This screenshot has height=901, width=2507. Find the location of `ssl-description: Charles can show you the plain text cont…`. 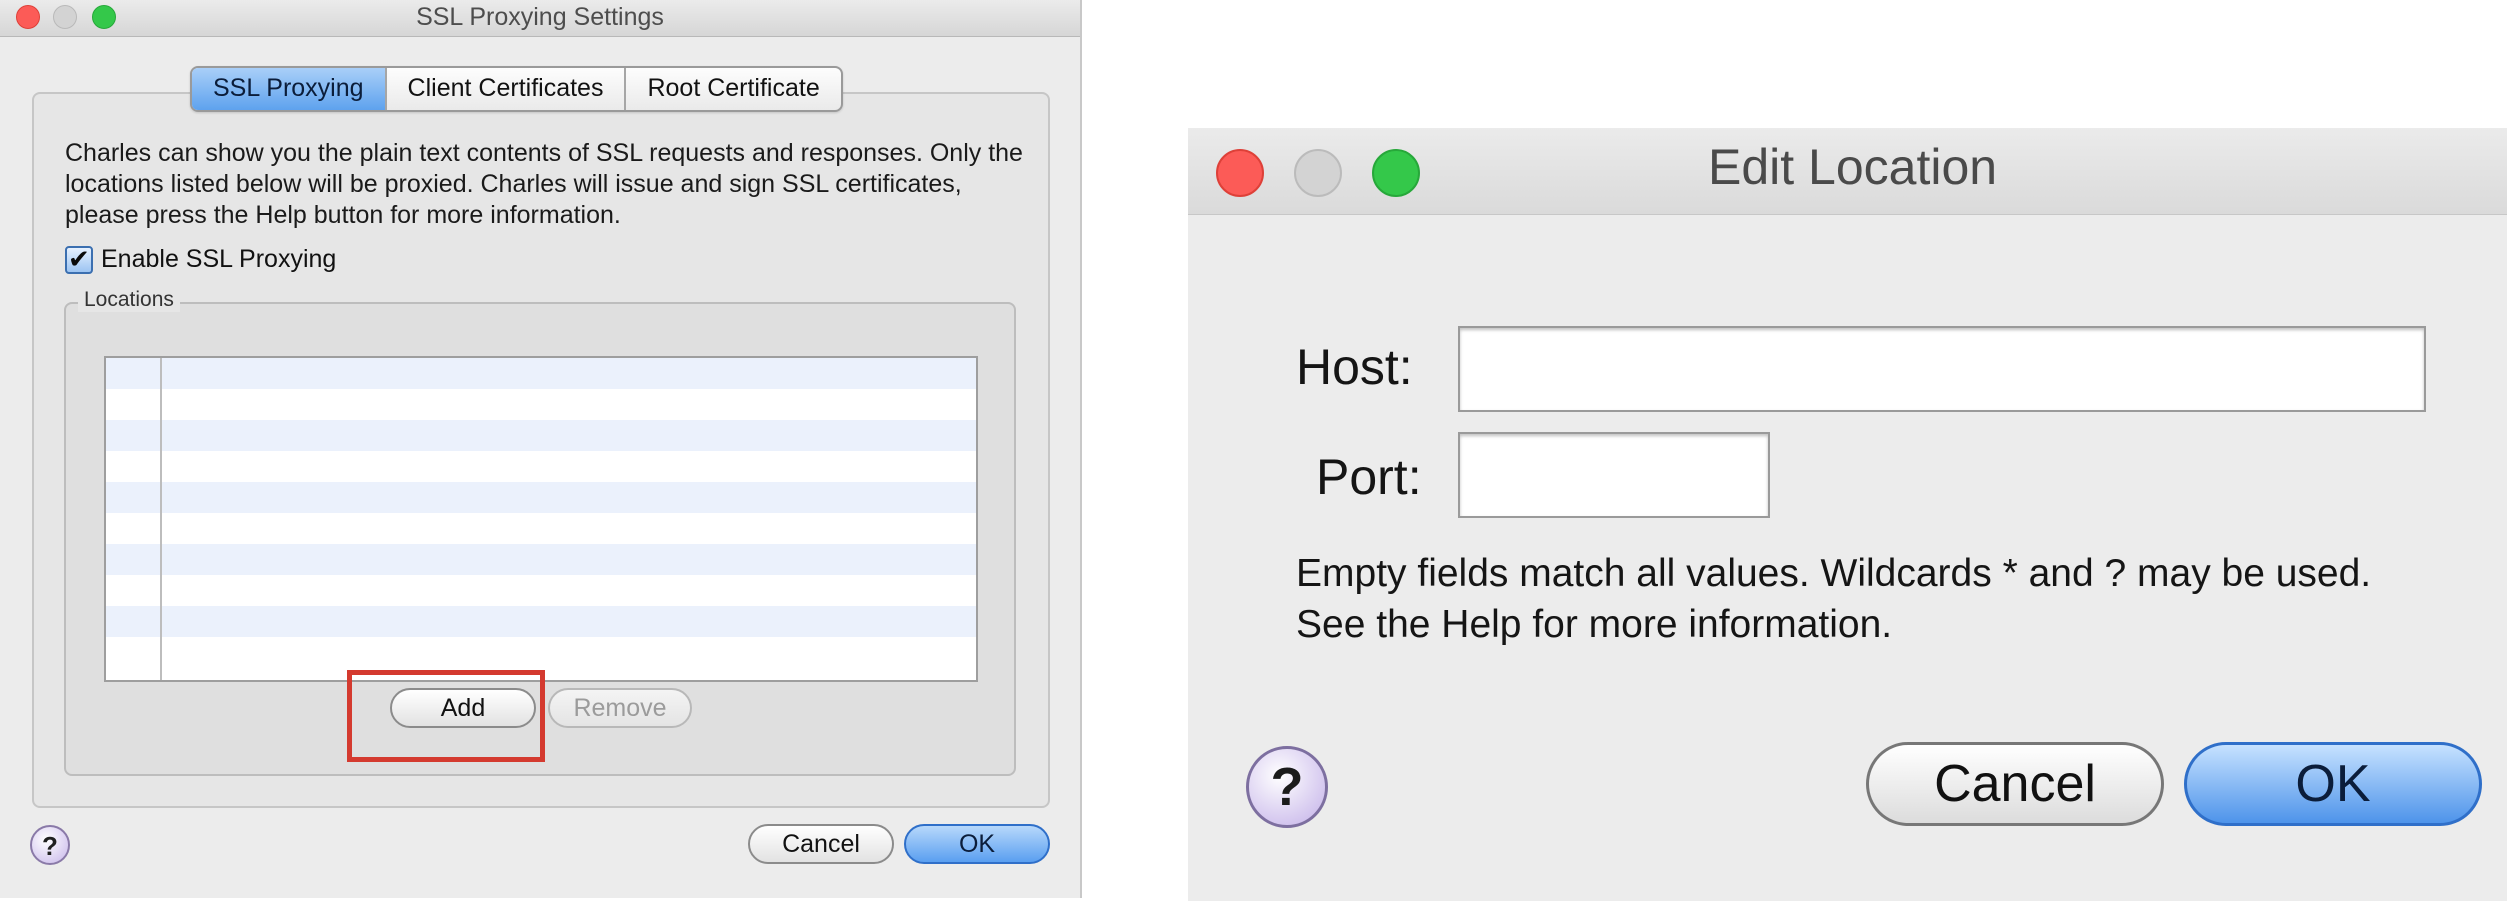

ssl-description: Charles can show you the plain text cont… is located at coordinates (544, 184).